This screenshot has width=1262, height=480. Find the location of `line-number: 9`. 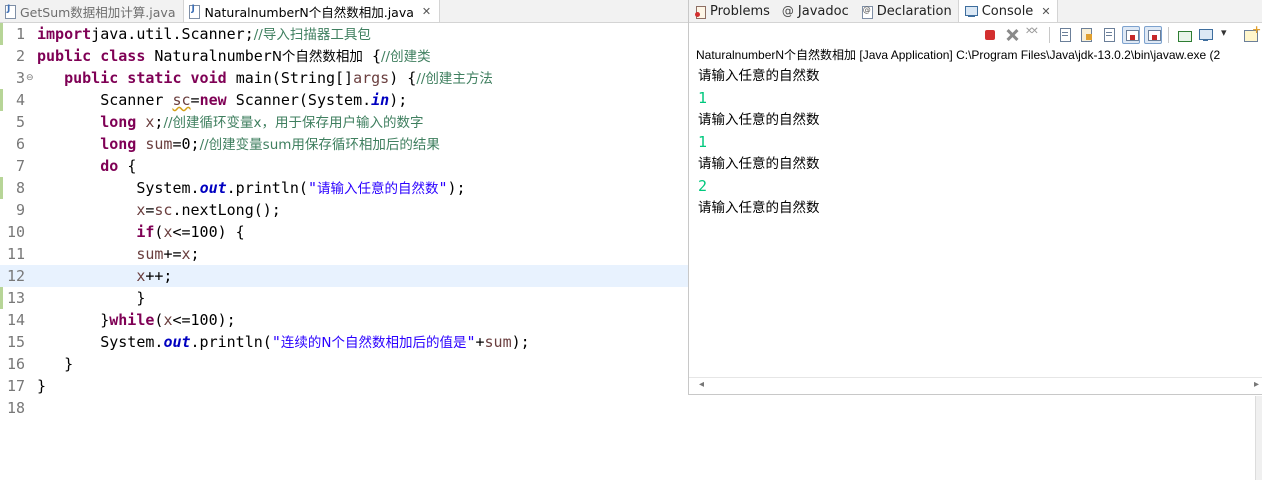

line-number: 9 is located at coordinates (20, 210).